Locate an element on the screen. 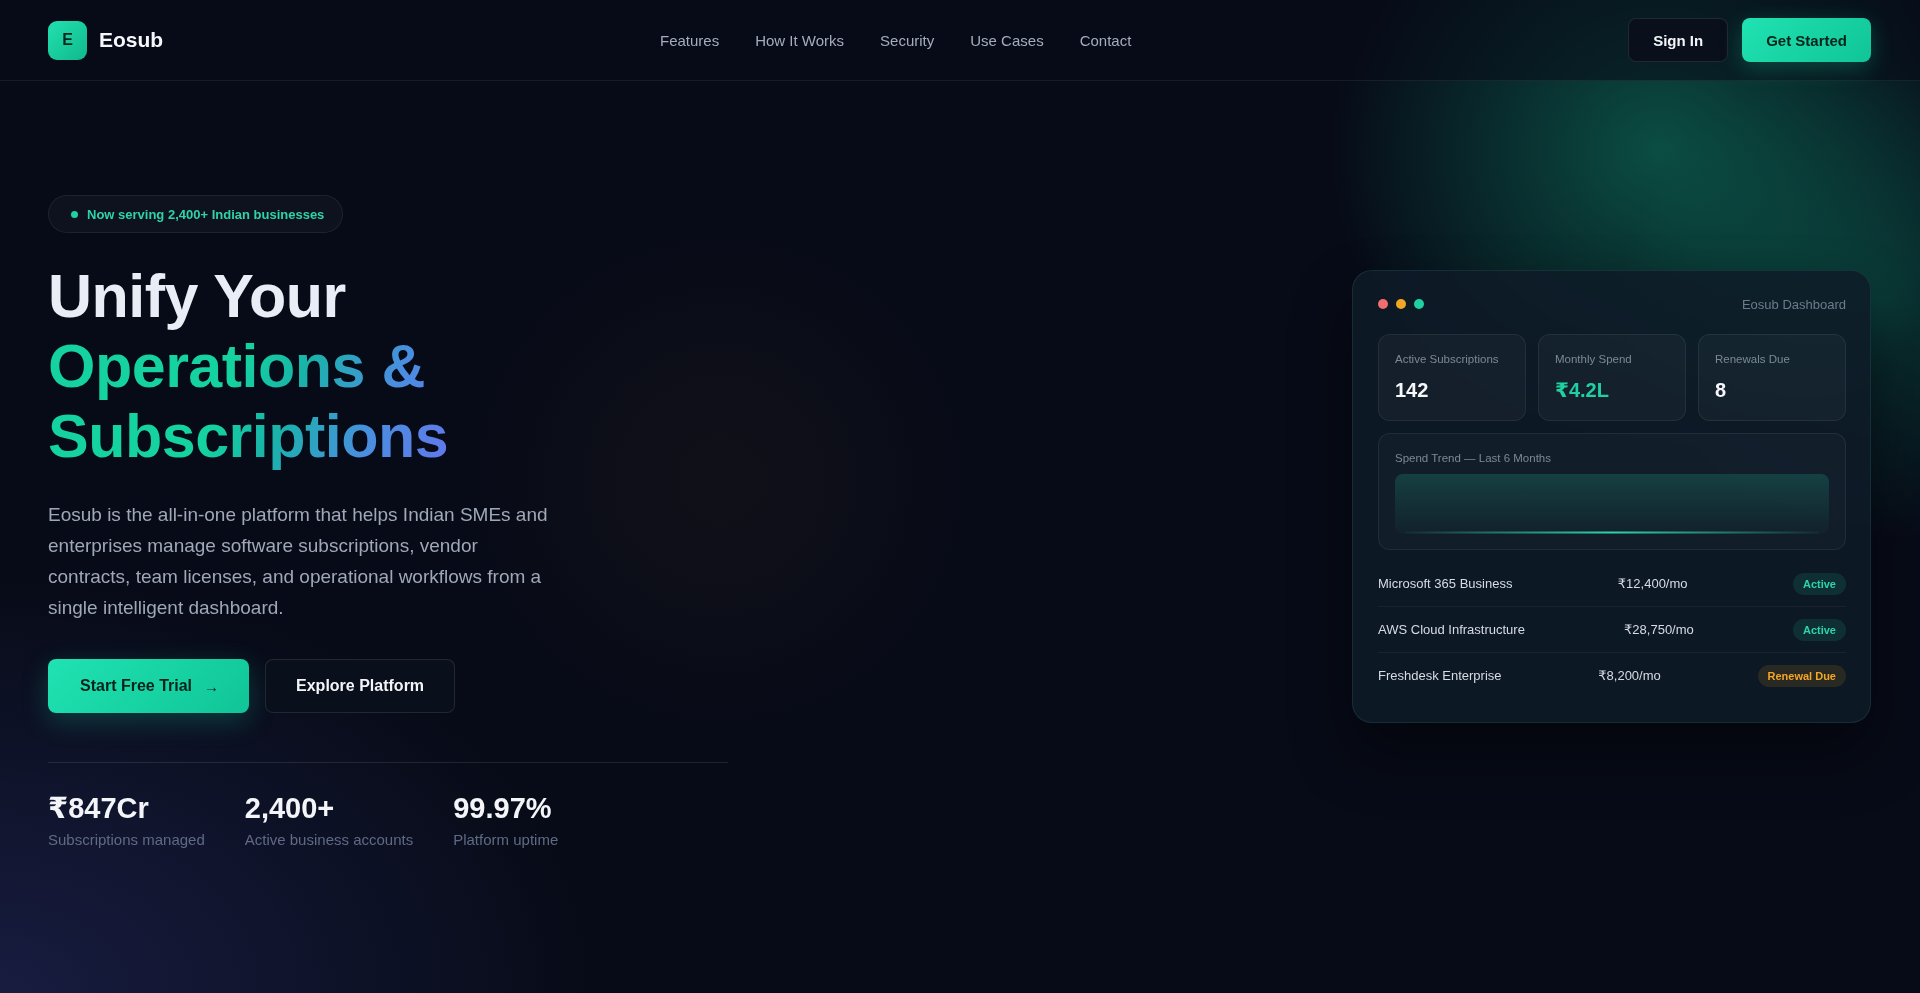 This screenshot has height=993, width=1920. nav-link: How It Works is located at coordinates (800, 40).